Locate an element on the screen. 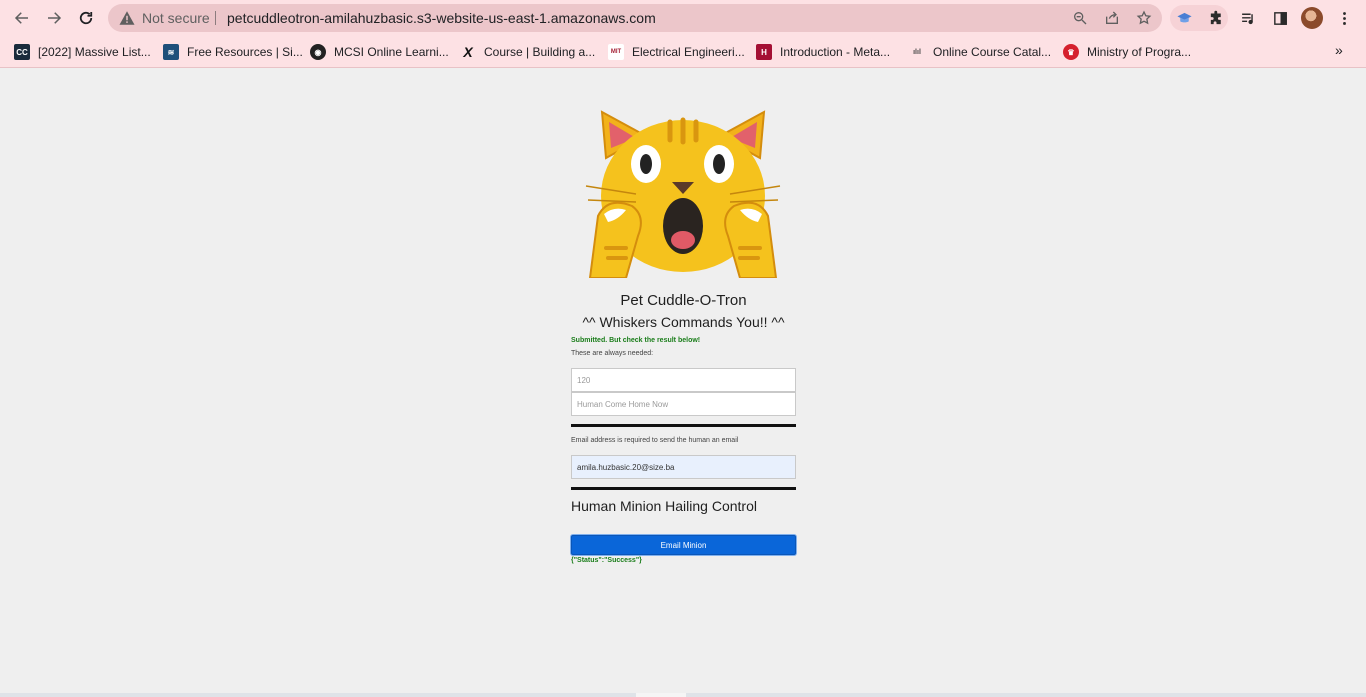  screaming-cat-image is located at coordinates (683, 194).